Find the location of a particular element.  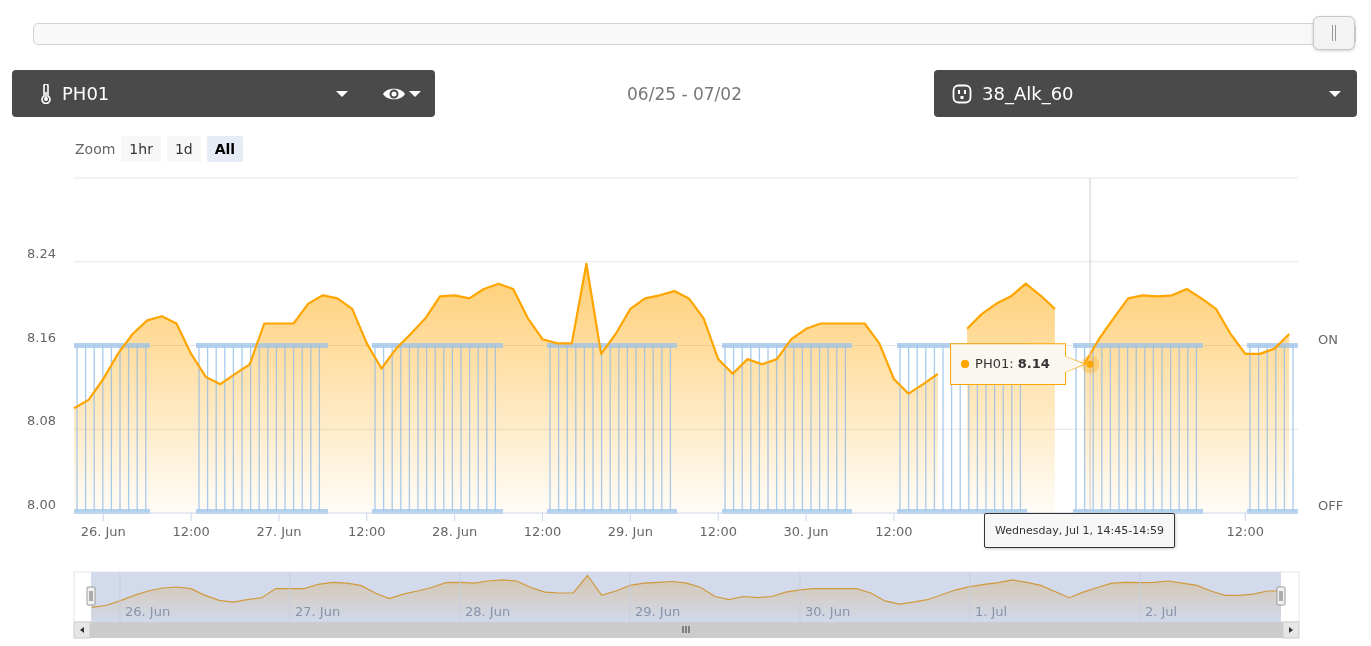

navigator-label: 26. Jun is located at coordinates (148, 611).